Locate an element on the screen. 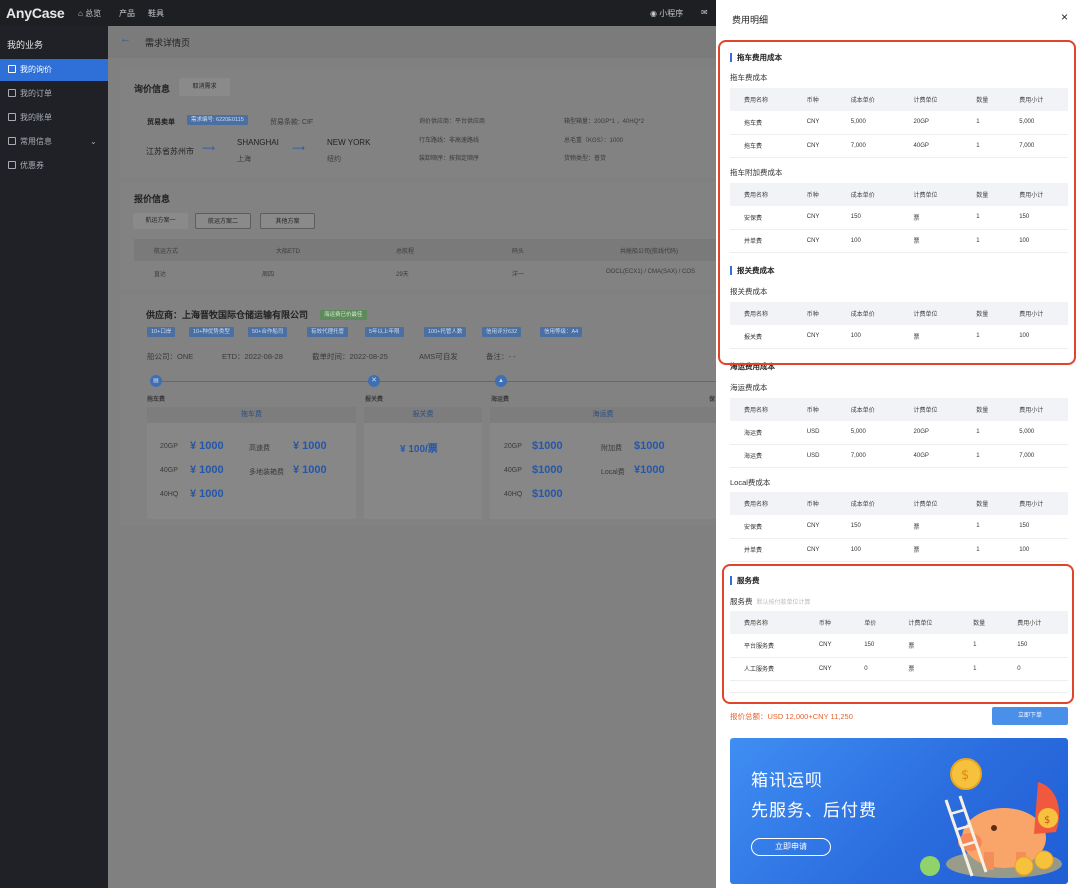 The width and height of the screenshot is (1080, 888). mini-program-link: ◉ 小程序 is located at coordinates (666, 13).